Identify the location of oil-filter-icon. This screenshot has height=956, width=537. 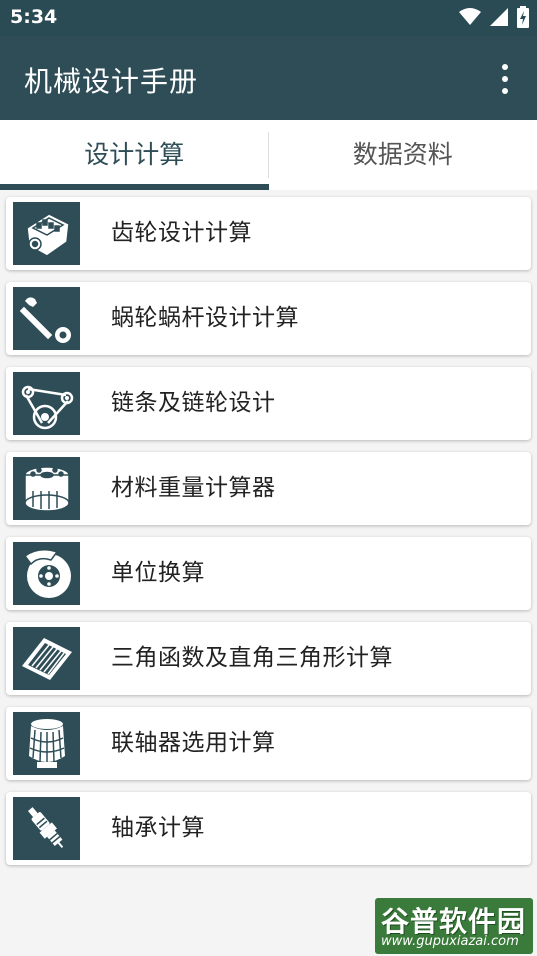
(46, 488).